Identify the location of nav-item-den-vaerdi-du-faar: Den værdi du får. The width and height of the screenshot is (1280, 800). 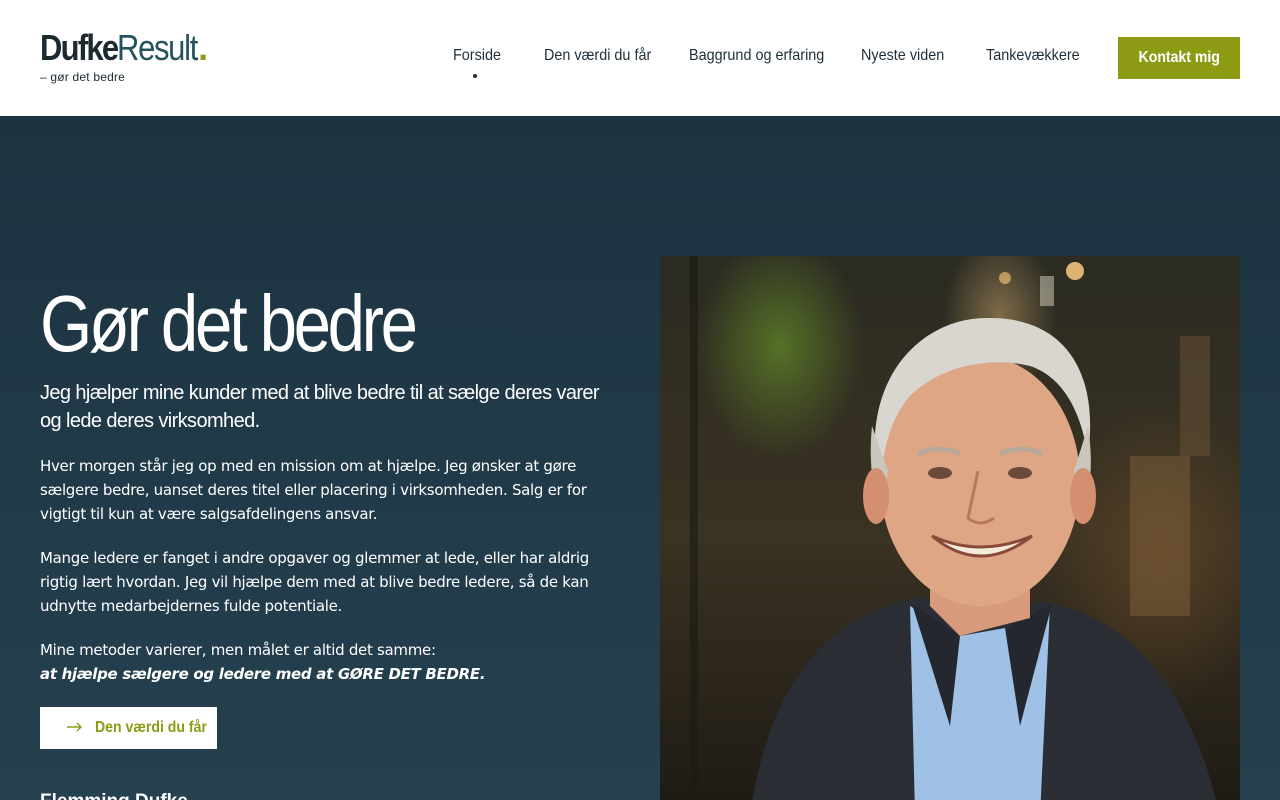
(597, 56).